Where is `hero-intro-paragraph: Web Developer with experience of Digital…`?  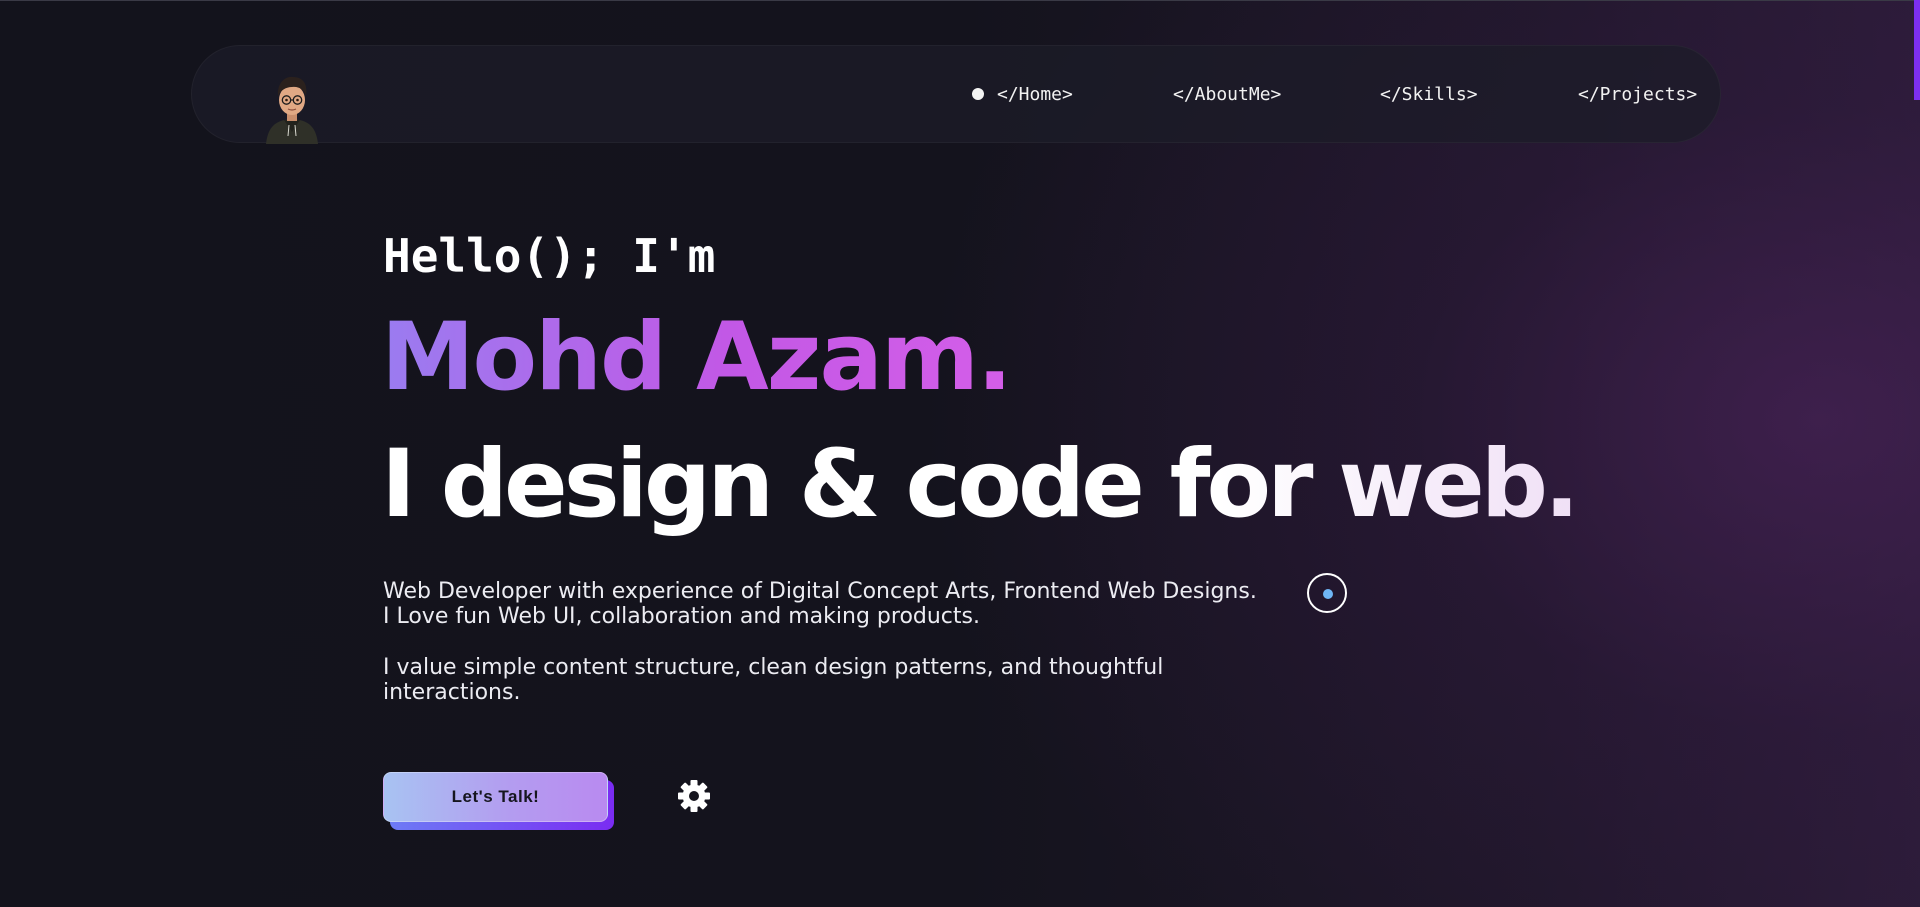 hero-intro-paragraph: Web Developer with experience of Digital… is located at coordinates (820, 604).